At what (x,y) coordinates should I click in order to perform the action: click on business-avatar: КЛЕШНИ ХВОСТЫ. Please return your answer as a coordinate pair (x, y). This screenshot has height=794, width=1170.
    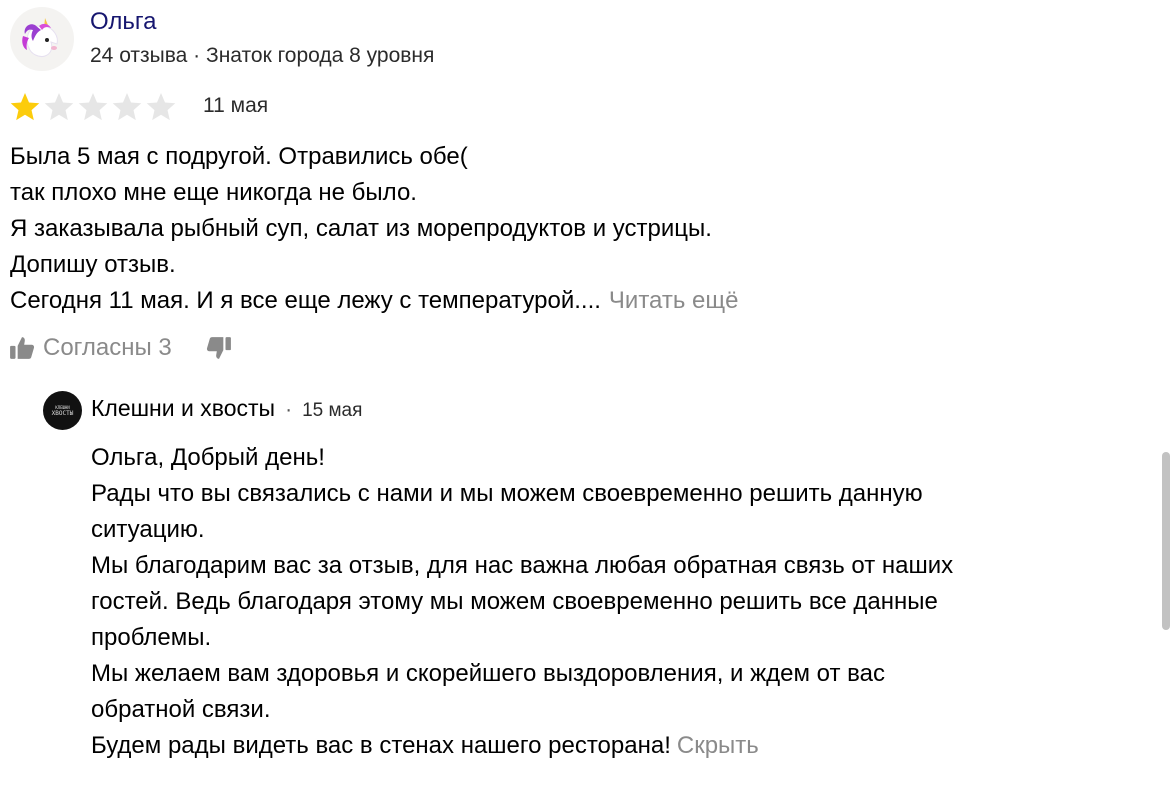
    Looking at the image, I should click on (62, 410).